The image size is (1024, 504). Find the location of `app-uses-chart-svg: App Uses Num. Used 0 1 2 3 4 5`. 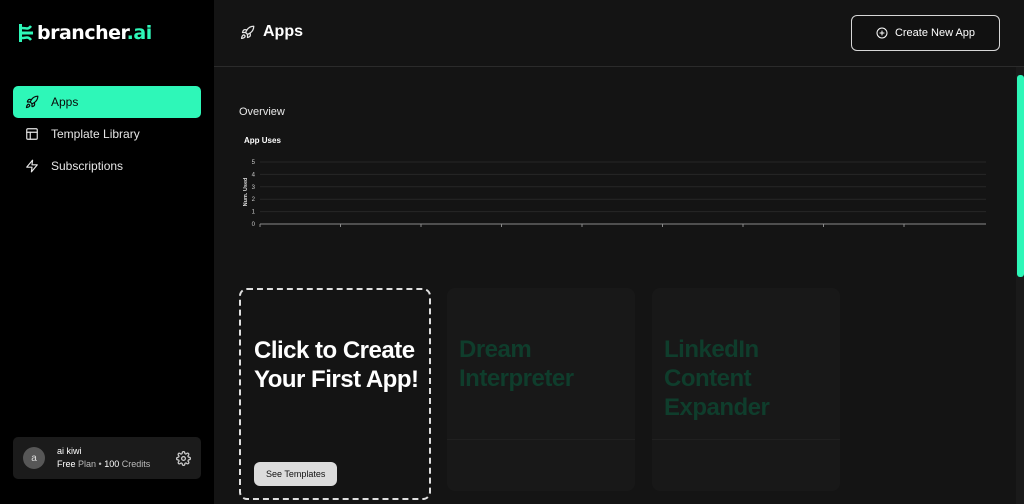

app-uses-chart-svg: App Uses Num. Used 0 1 2 3 4 5 is located at coordinates (614, 182).